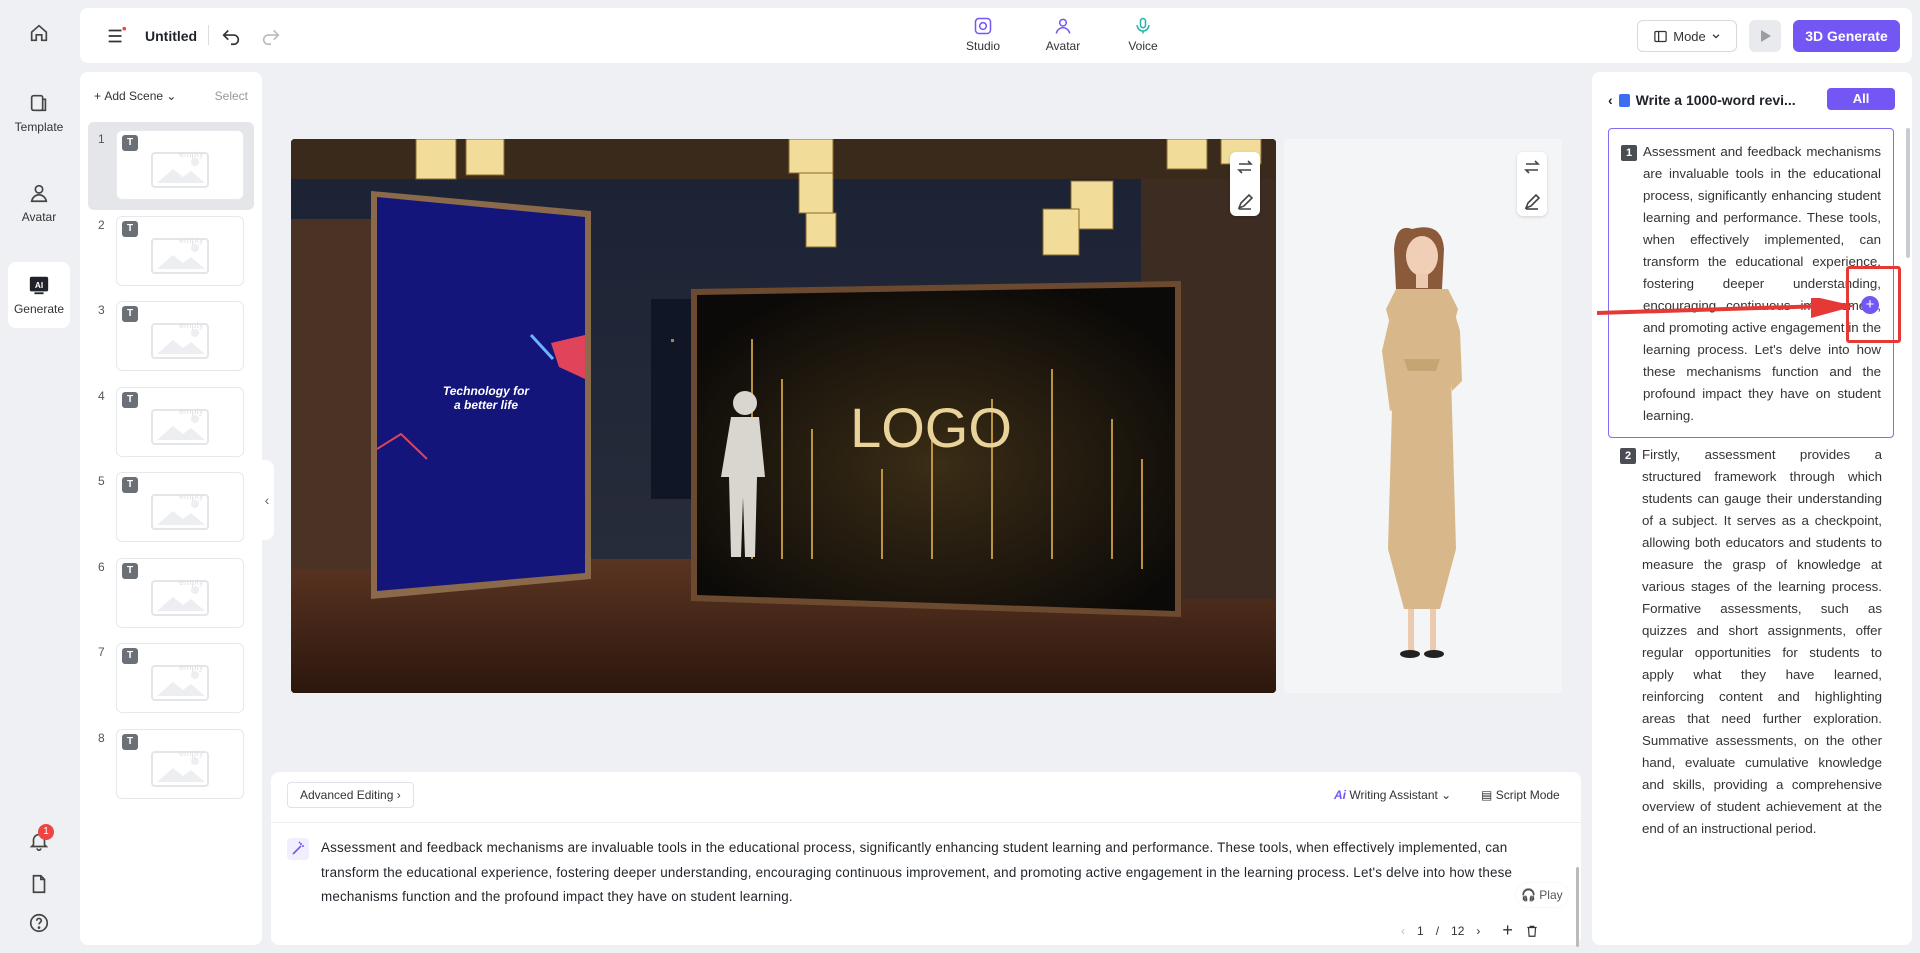  What do you see at coordinates (1624, 100) in the screenshot?
I see `doc-icon` at bounding box center [1624, 100].